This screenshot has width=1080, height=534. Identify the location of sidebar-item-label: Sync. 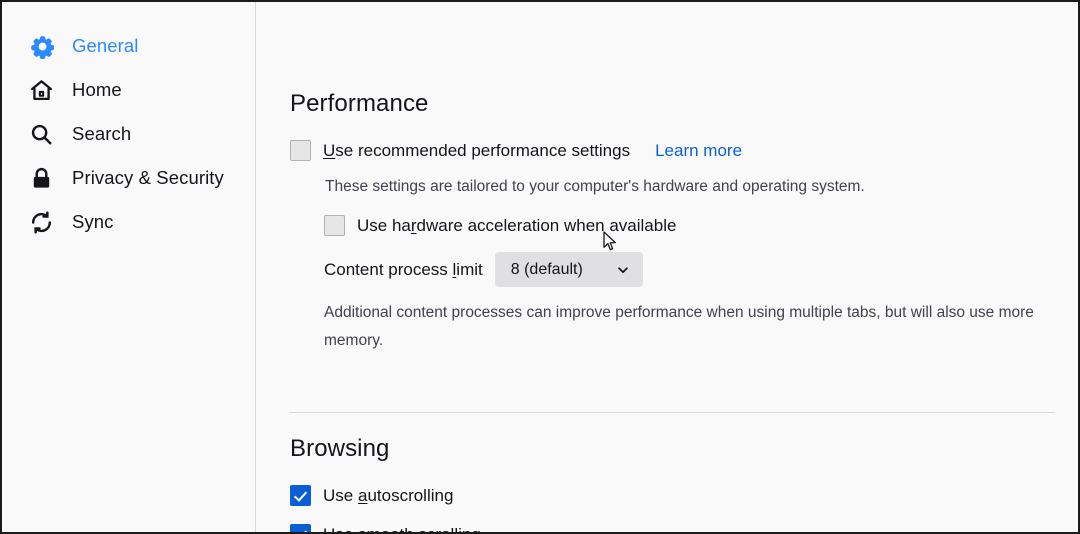
(93, 221).